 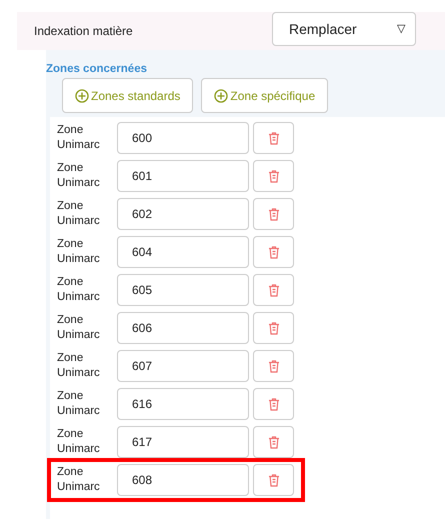 I want to click on zone-input: 602, so click(x=183, y=214).